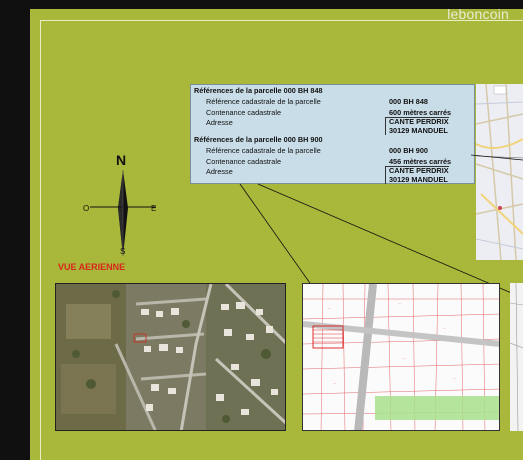 The height and width of the screenshot is (460, 523). I want to click on compass-rose: N O E S, so click(123, 207).